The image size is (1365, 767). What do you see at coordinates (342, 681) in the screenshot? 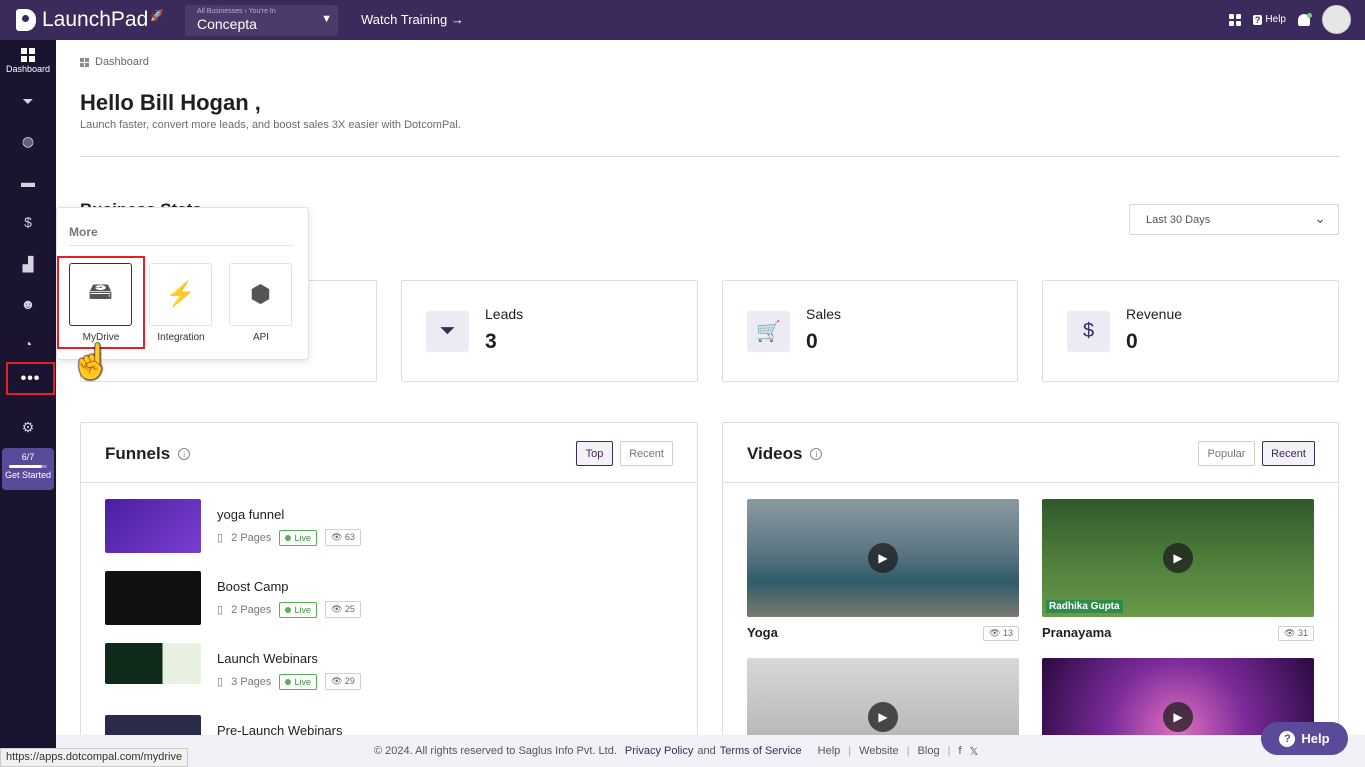
I see `views-badge: 👁 29` at bounding box center [342, 681].